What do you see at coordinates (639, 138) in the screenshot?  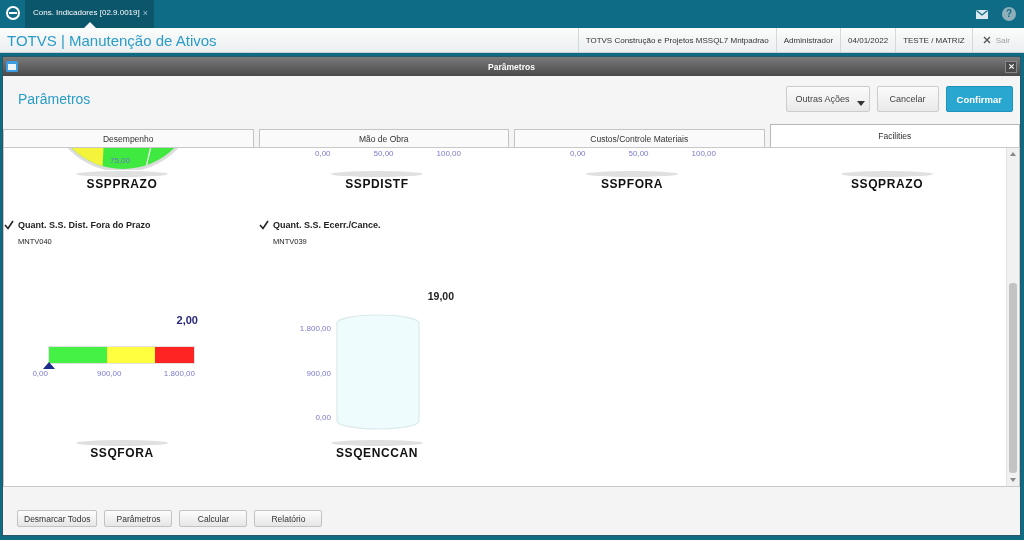 I see `tab: Custos/Controle Materiais` at bounding box center [639, 138].